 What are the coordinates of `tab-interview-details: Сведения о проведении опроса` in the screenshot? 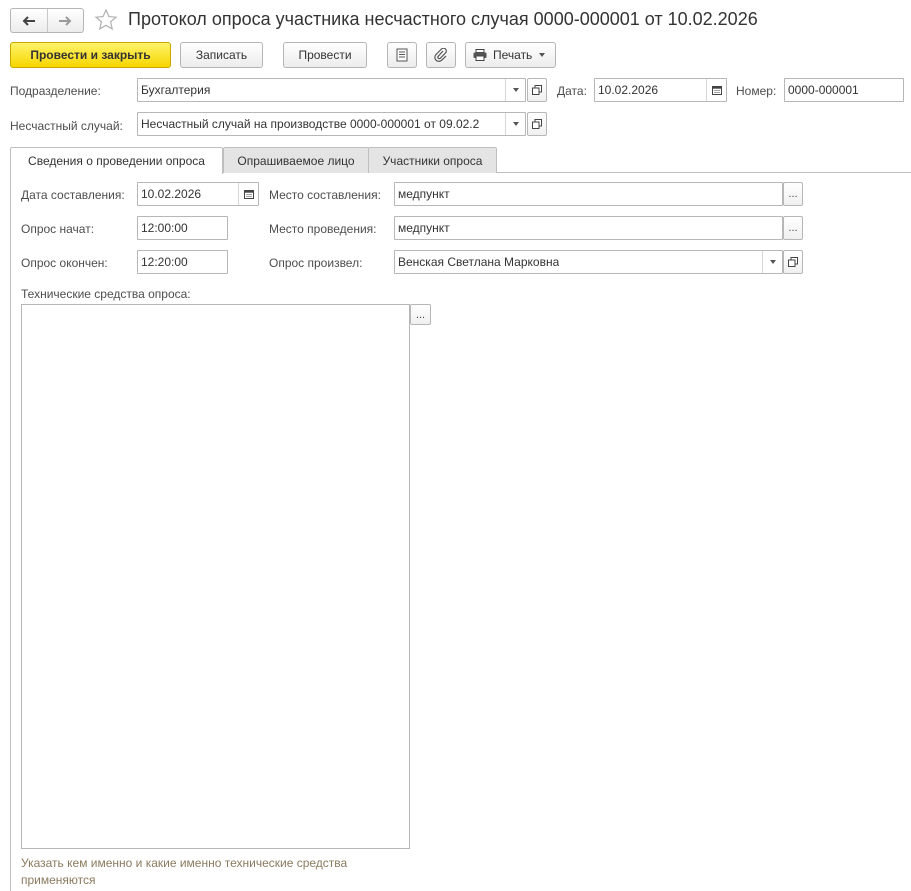 It's located at (116, 160).